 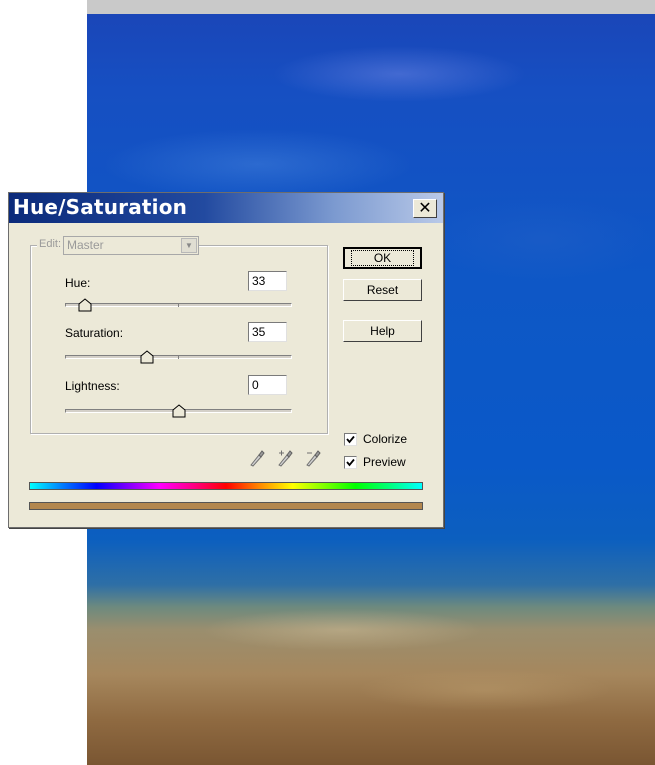 What do you see at coordinates (131, 245) in the screenshot?
I see `edit-dropdown: Master ▼` at bounding box center [131, 245].